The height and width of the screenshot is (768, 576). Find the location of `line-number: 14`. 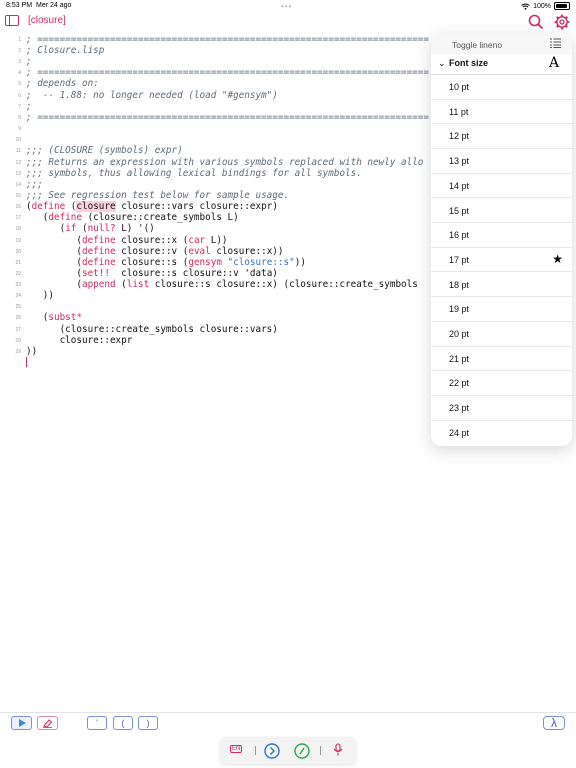

line-number: 14 is located at coordinates (18, 185).